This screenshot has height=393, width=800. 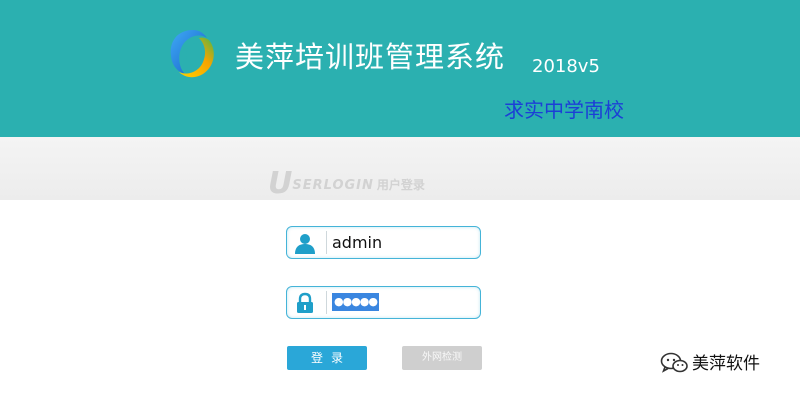 I want to click on userlogin-mark-text: SERLOGIN, so click(x=333, y=185).